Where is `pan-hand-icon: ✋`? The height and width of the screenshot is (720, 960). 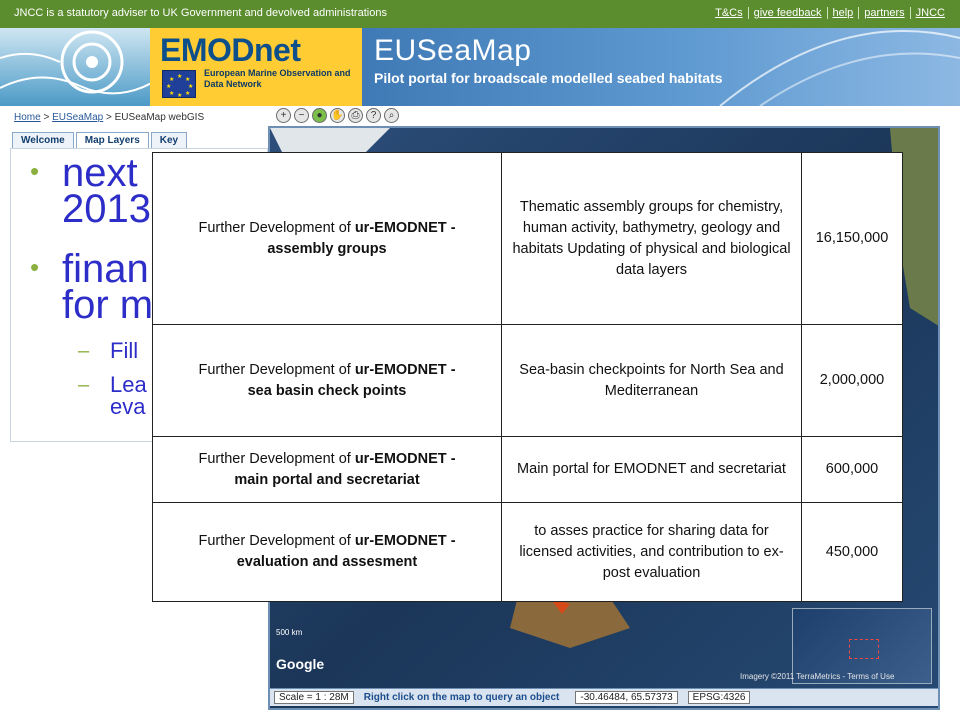
pan-hand-icon: ✋ is located at coordinates (337, 115).